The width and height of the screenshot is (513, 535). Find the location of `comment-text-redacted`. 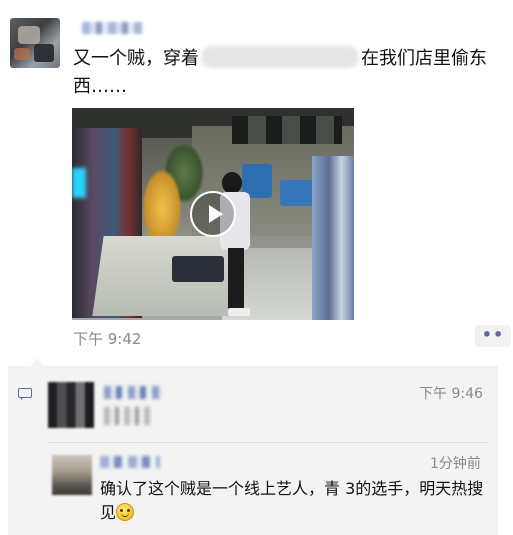

comment-text-redacted is located at coordinates (127, 416).